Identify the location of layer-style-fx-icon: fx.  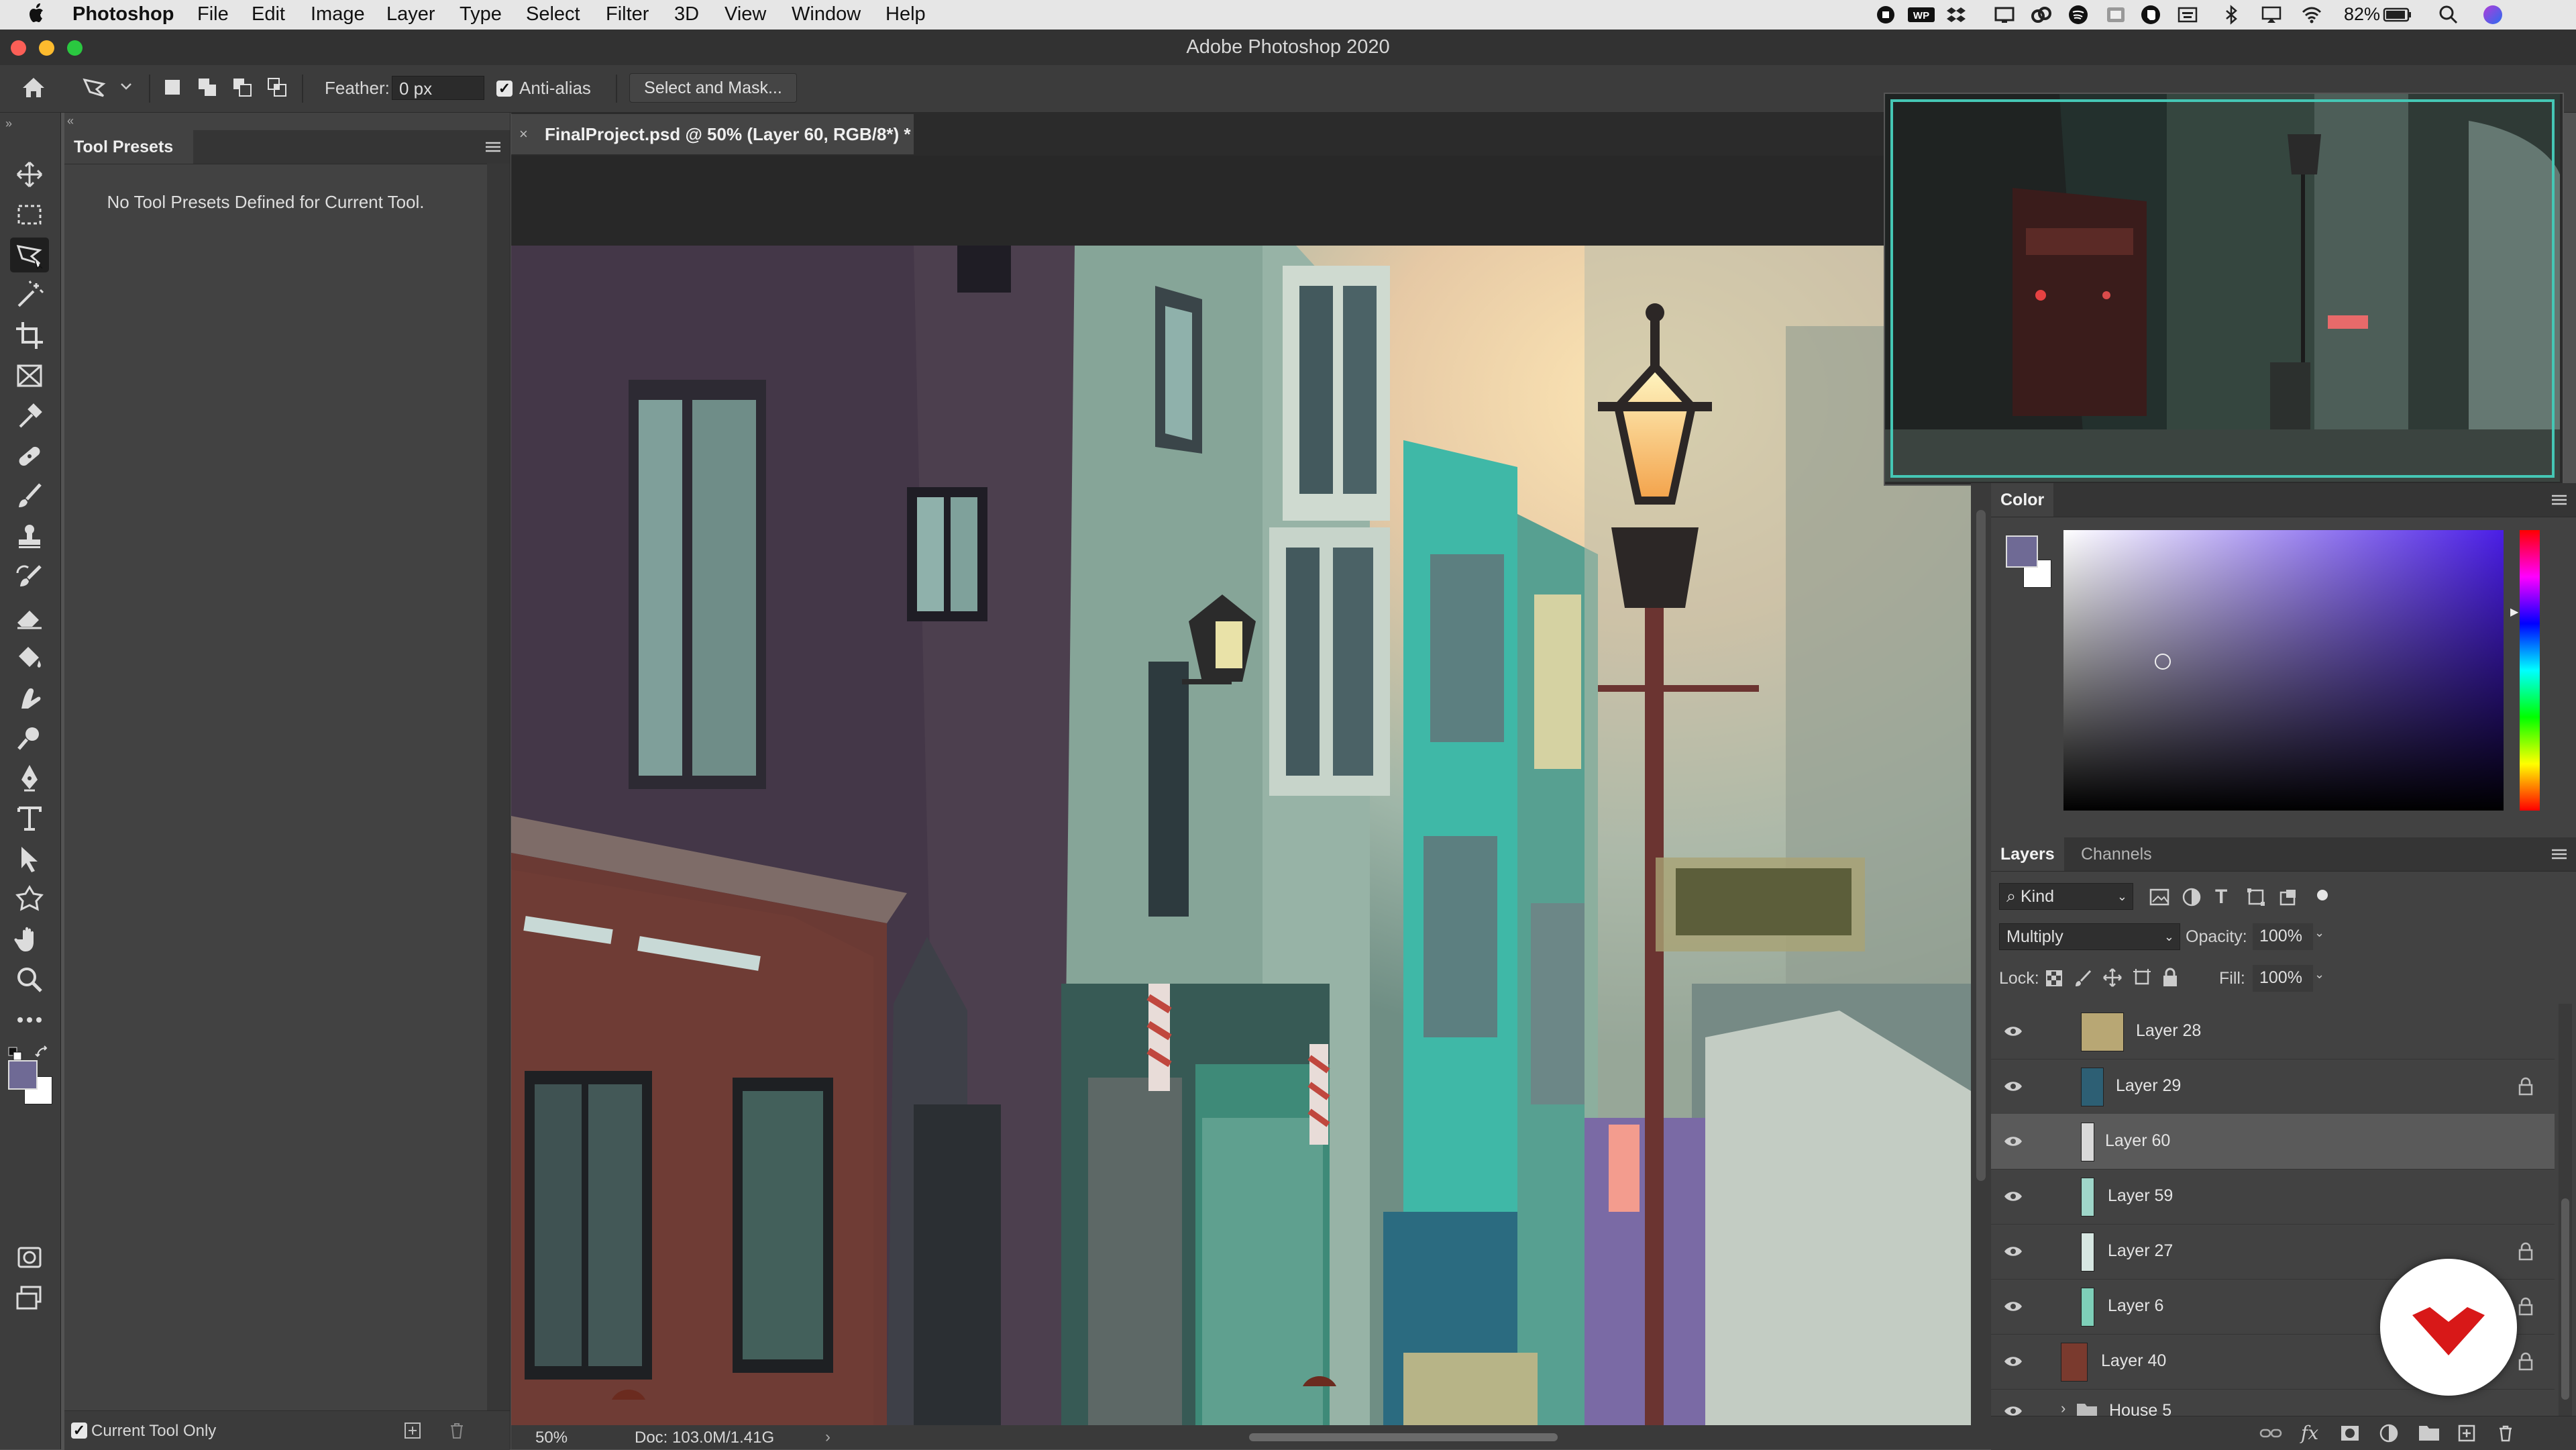
(2309, 1433).